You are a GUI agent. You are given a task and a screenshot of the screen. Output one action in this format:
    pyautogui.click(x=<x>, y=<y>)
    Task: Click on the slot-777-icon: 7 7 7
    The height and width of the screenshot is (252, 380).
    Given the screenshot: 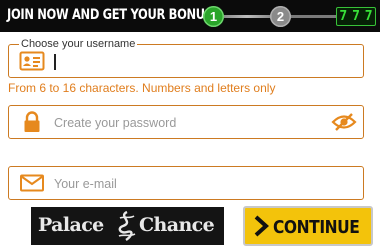 What is the action you would take?
    pyautogui.click(x=356, y=16)
    